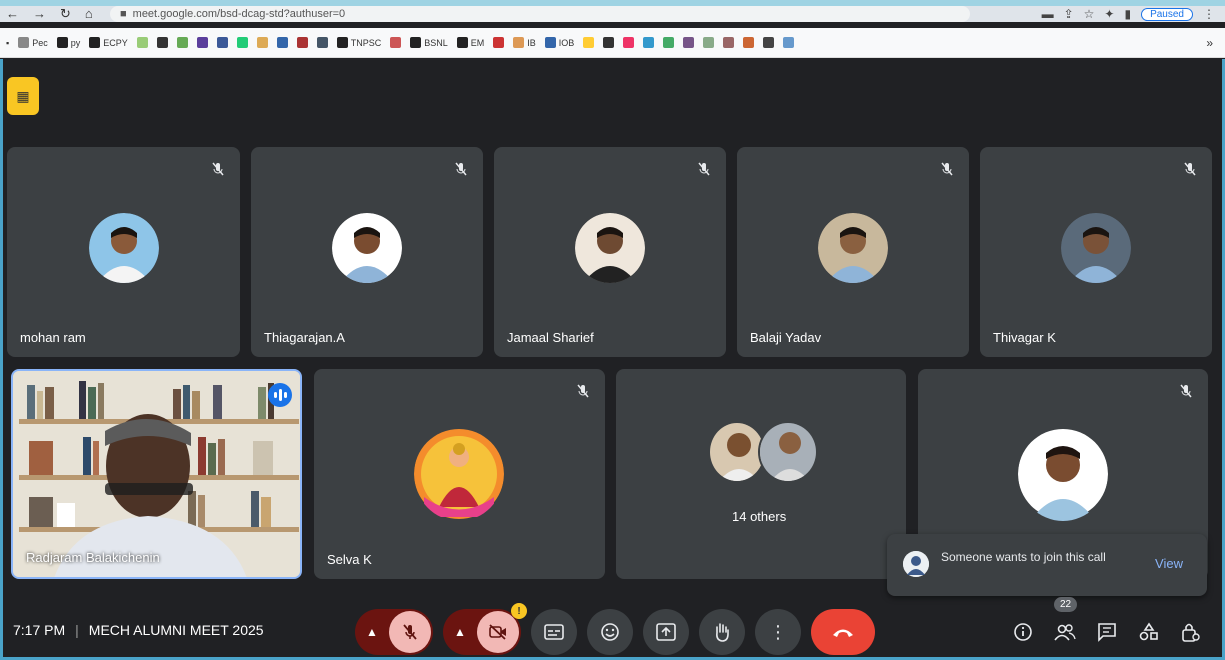 The width and height of the screenshot is (1225, 660). I want to click on others-tile: 14 others, so click(761, 474).